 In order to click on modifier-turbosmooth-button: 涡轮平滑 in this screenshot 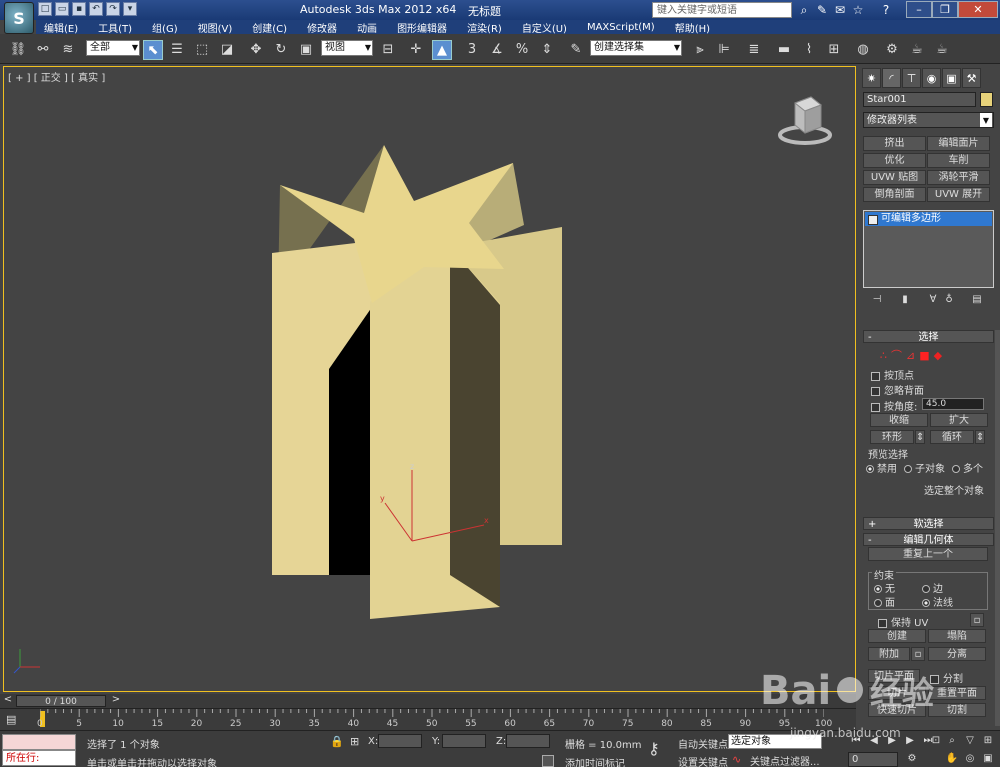, I will do `click(958, 177)`.